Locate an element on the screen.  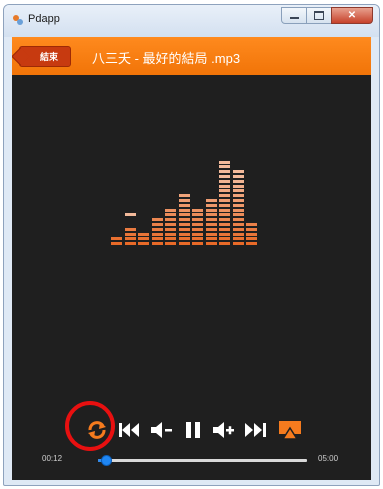
volume-down-icon is located at coordinates (161, 430).